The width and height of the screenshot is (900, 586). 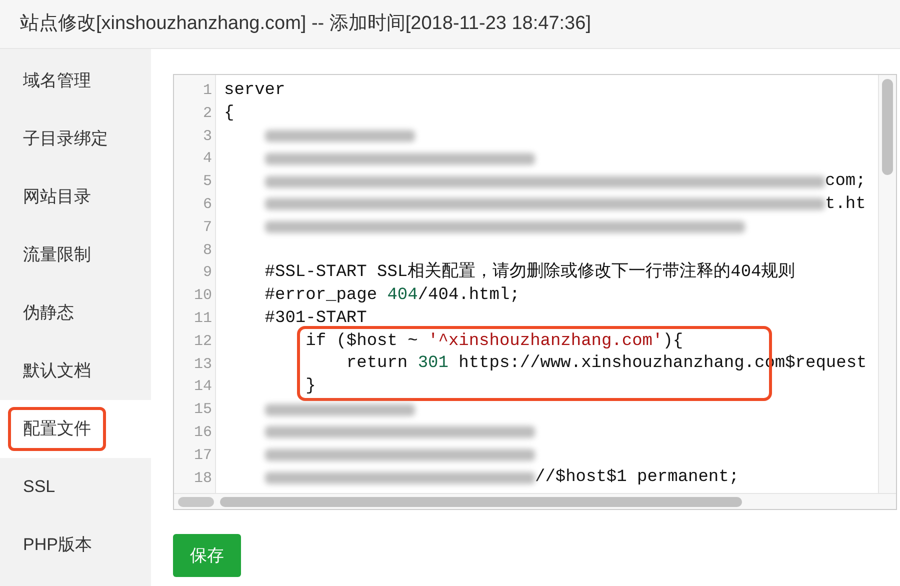 What do you see at coordinates (75, 81) in the screenshot?
I see `sidebar-item: 域名管理` at bounding box center [75, 81].